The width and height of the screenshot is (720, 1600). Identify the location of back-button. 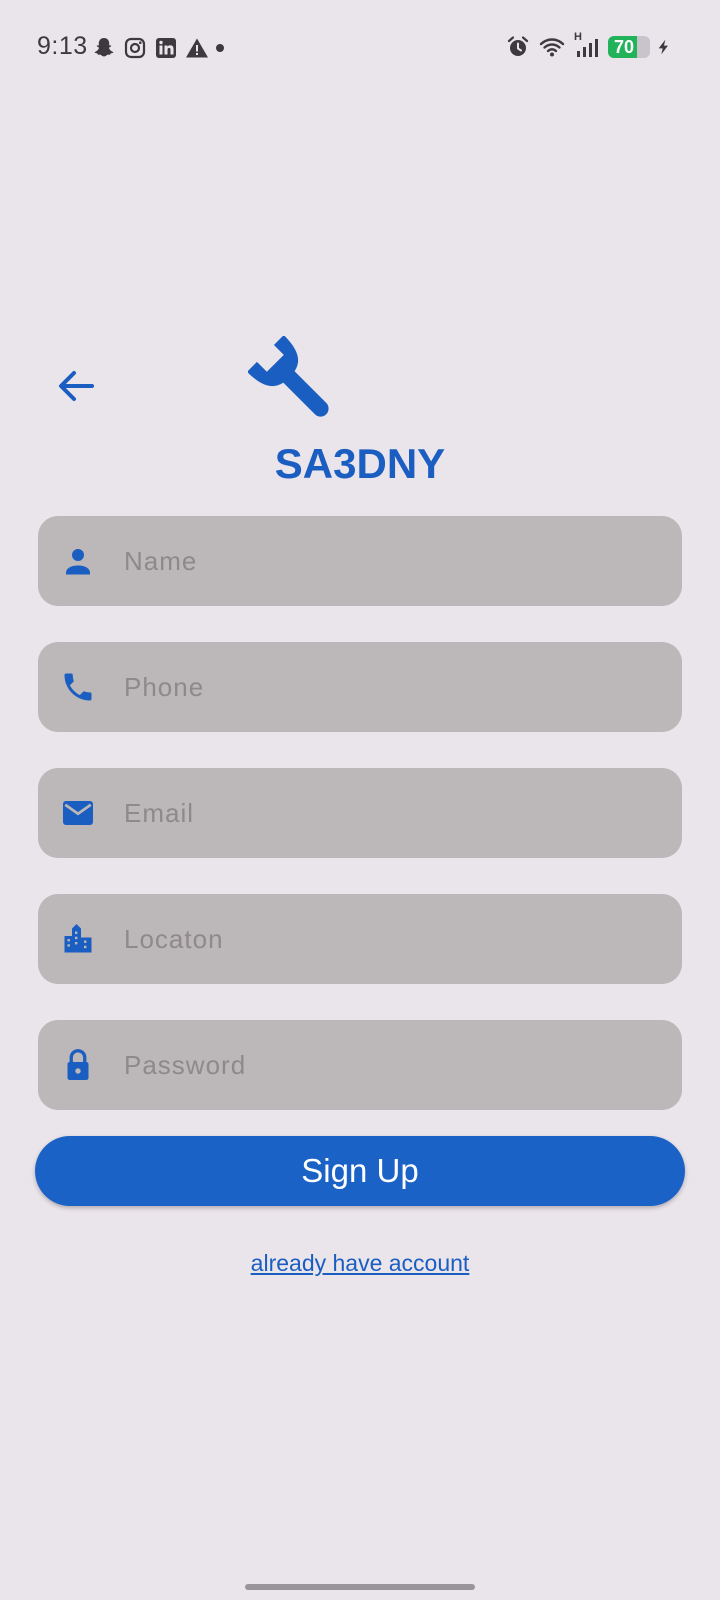
(76, 386).